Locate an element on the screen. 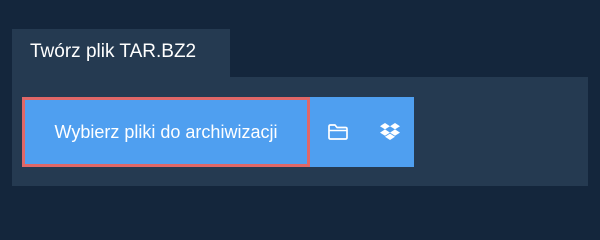 This screenshot has height=240, width=600. dropbox-icon is located at coordinates (390, 132).